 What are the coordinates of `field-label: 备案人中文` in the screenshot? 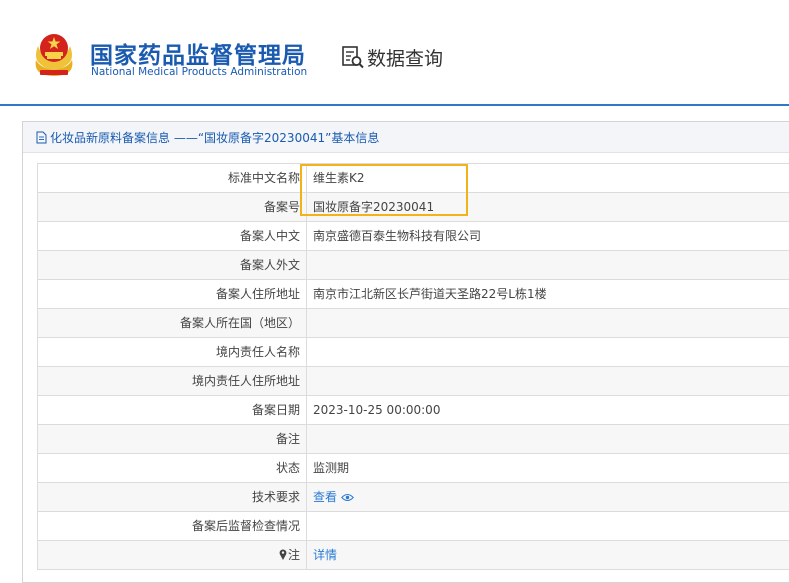 It's located at (172, 236).